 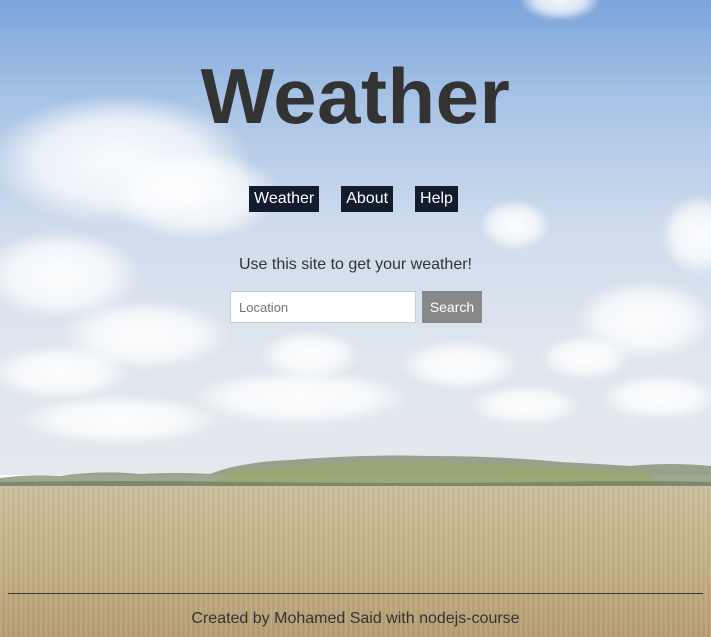 I want to click on nav-bar: Weather About Help, so click(x=355, y=199).